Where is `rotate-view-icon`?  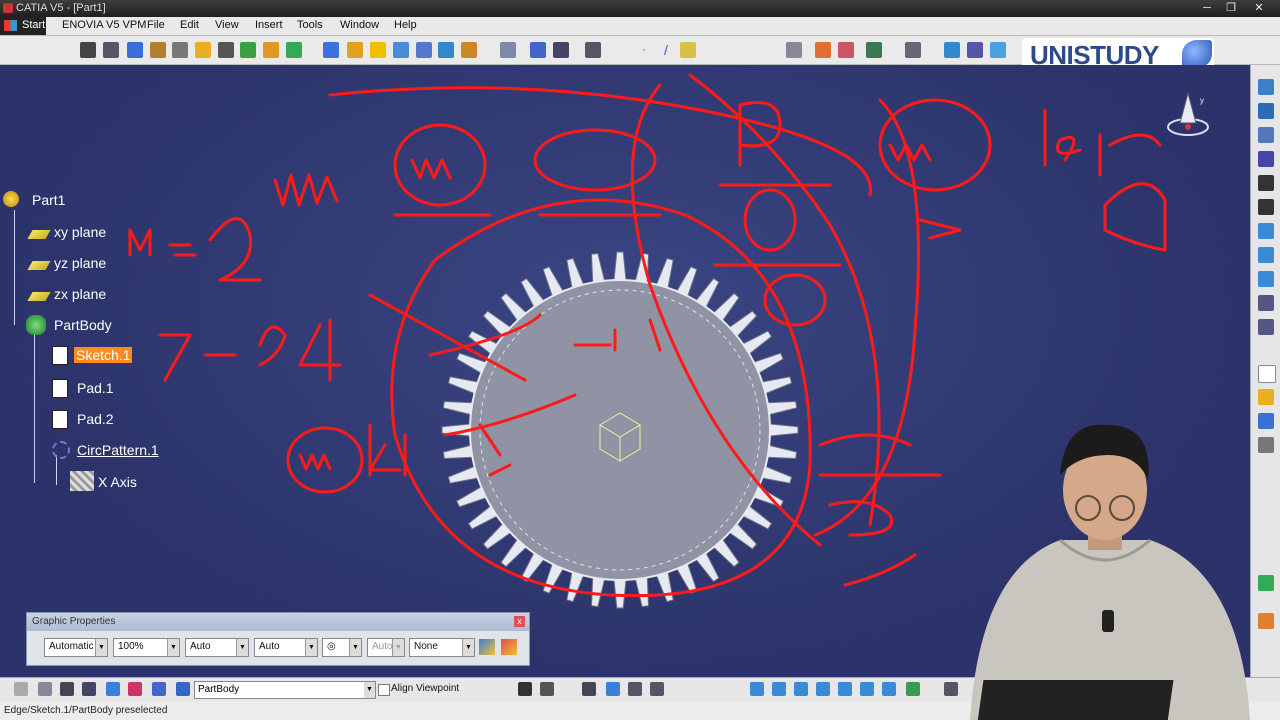 rotate-view-icon is located at coordinates (1266, 135).